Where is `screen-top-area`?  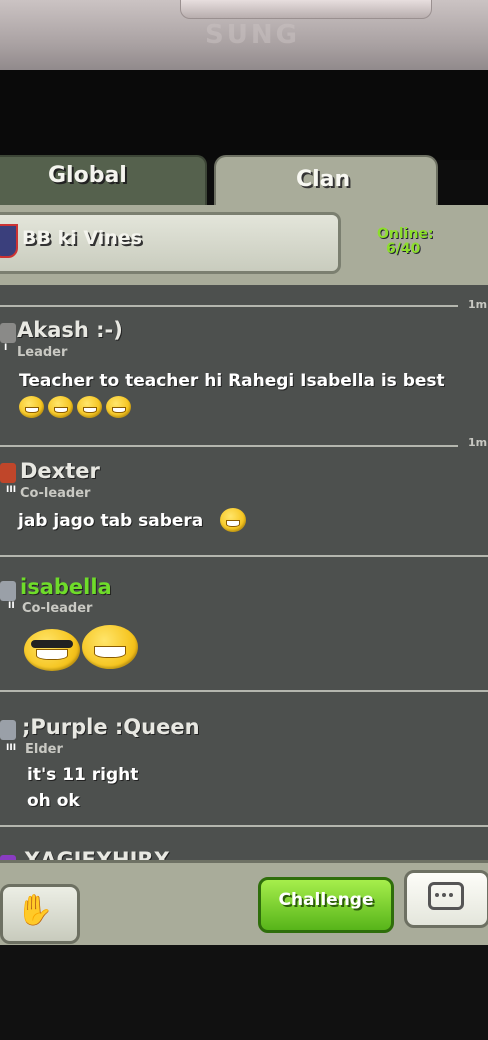
screen-top-area is located at coordinates (244, 115).